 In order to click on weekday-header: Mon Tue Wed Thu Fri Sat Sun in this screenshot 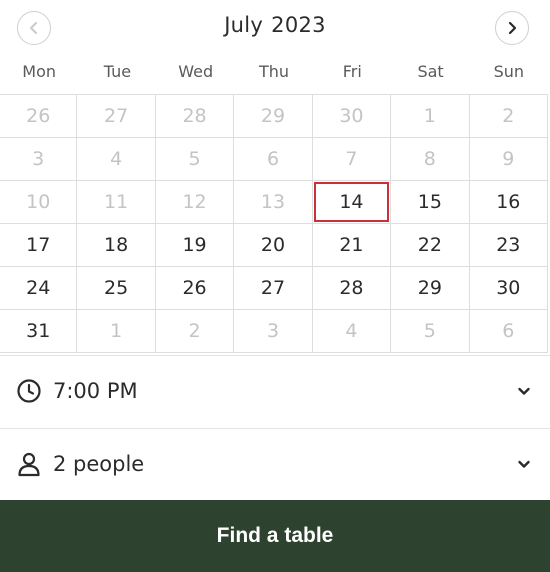, I will do `click(274, 75)`.